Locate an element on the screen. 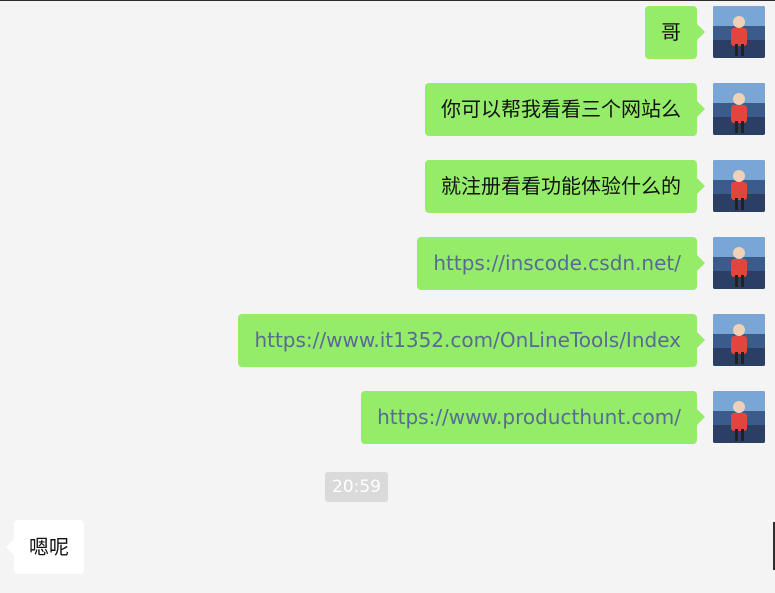 Image resolution: width=775 pixels, height=593 pixels. outgoing-message-bubble: 你可以帮我看看三个网站么 is located at coordinates (565, 109).